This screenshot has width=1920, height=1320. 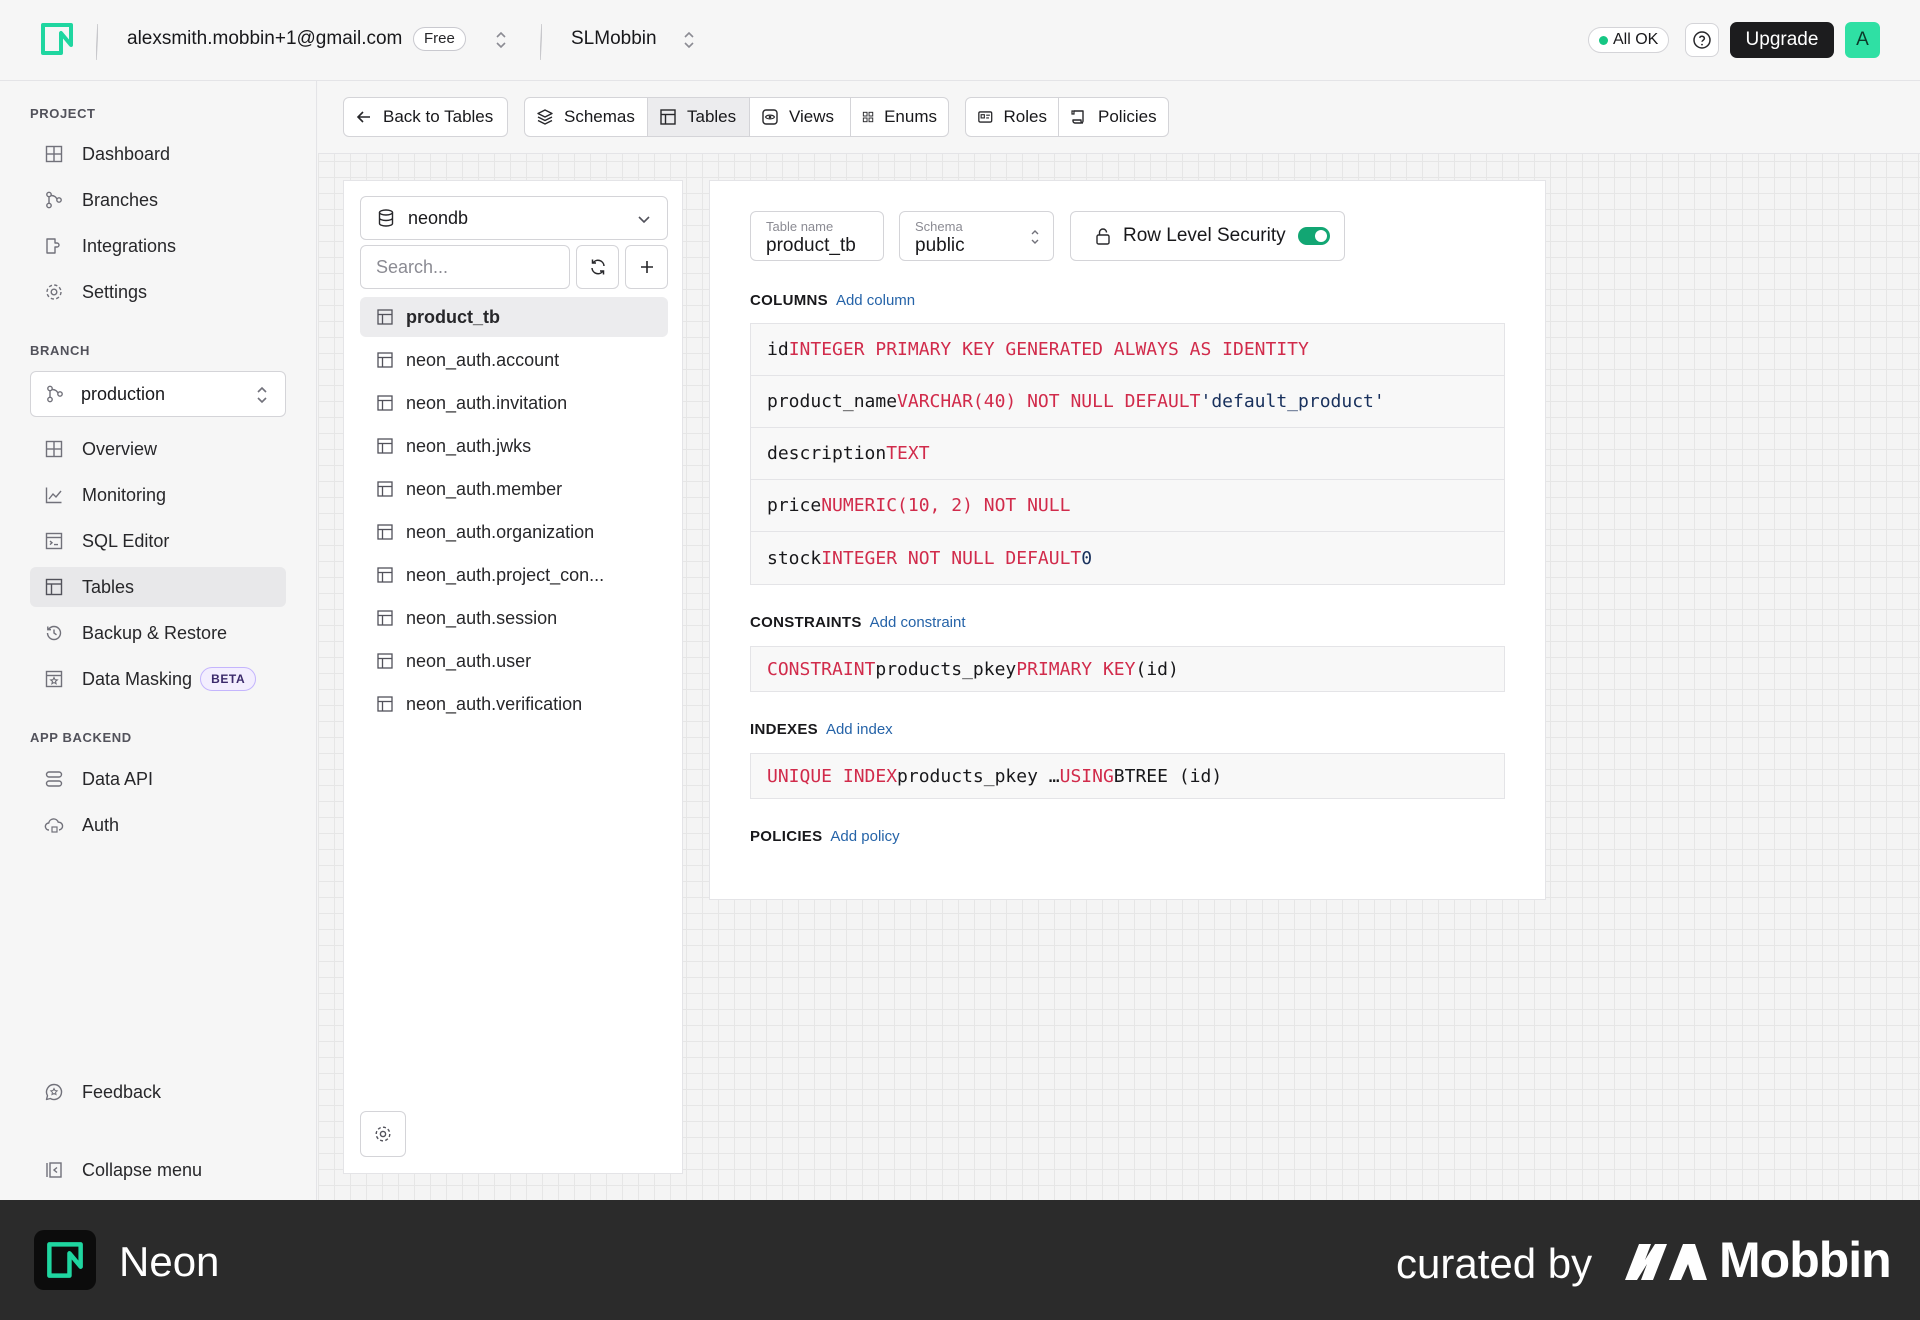 I want to click on column-name: description, so click(x=827, y=453).